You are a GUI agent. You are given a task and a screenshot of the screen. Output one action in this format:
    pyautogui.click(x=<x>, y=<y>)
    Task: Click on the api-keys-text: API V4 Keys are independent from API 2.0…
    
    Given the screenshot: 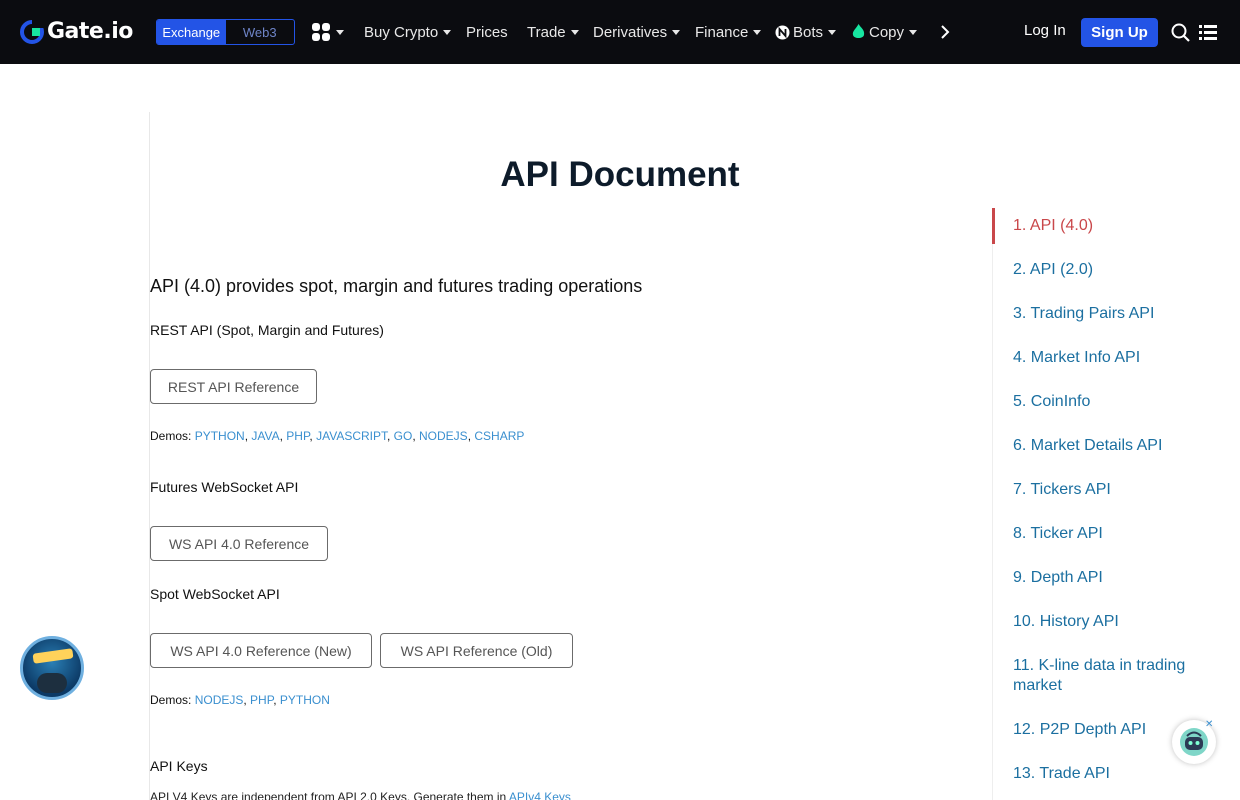 What is the action you would take?
    pyautogui.click(x=360, y=795)
    